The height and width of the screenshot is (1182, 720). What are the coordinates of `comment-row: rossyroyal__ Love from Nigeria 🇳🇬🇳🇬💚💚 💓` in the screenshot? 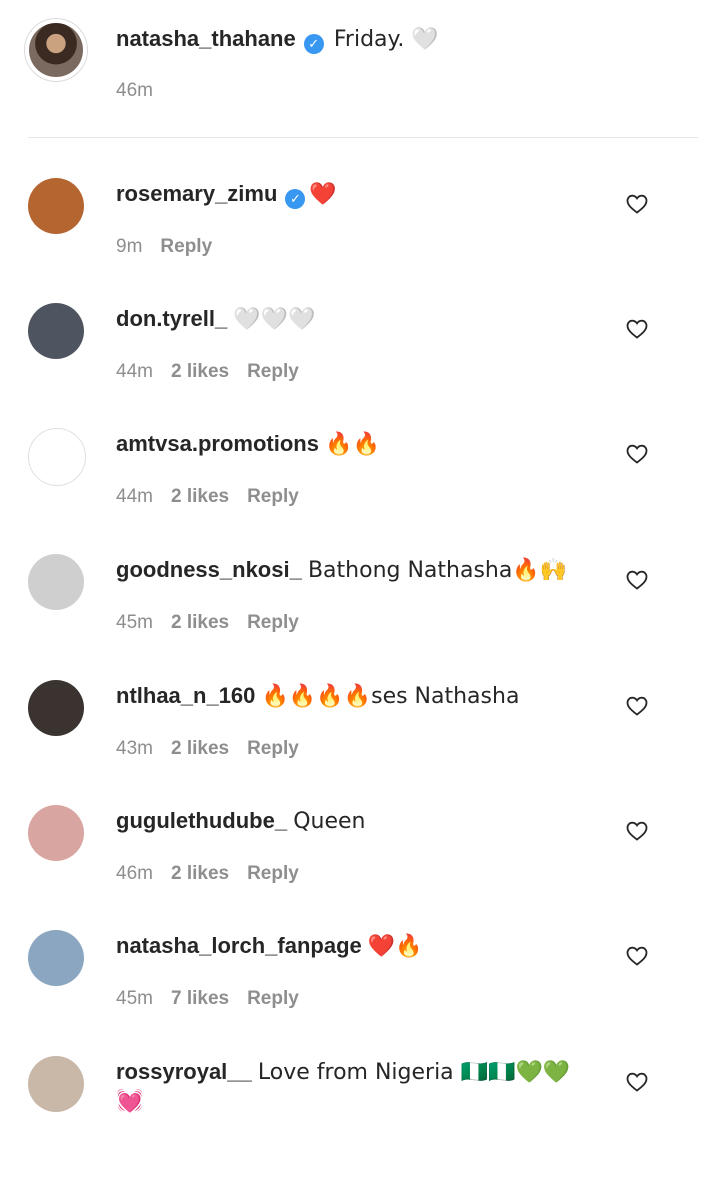 It's located at (360, 1119).